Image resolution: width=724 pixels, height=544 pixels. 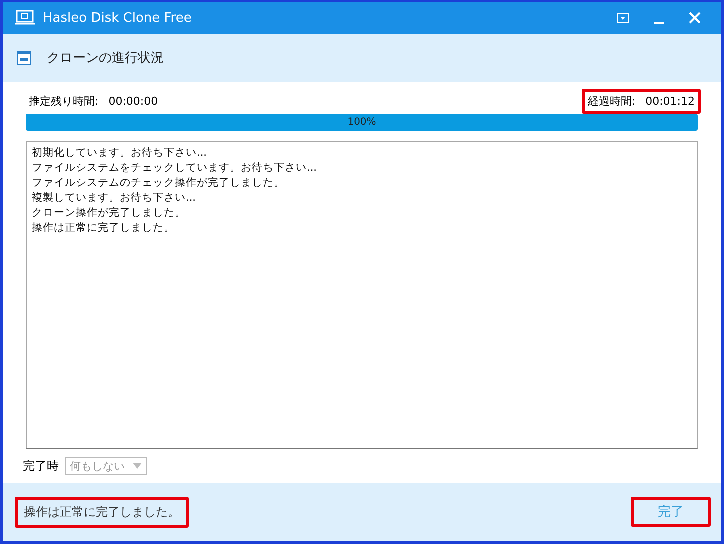 I want to click on caret-icon, so click(x=137, y=466).